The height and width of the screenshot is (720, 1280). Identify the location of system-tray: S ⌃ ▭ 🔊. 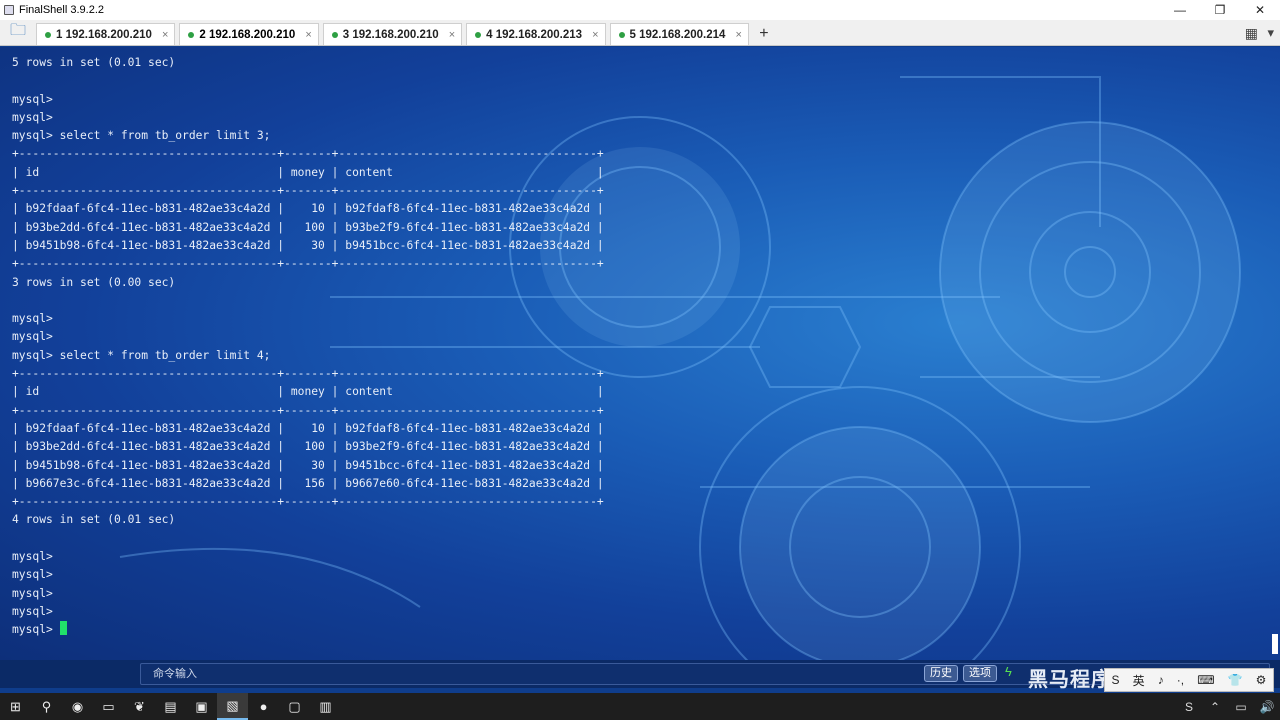
(1228, 706).